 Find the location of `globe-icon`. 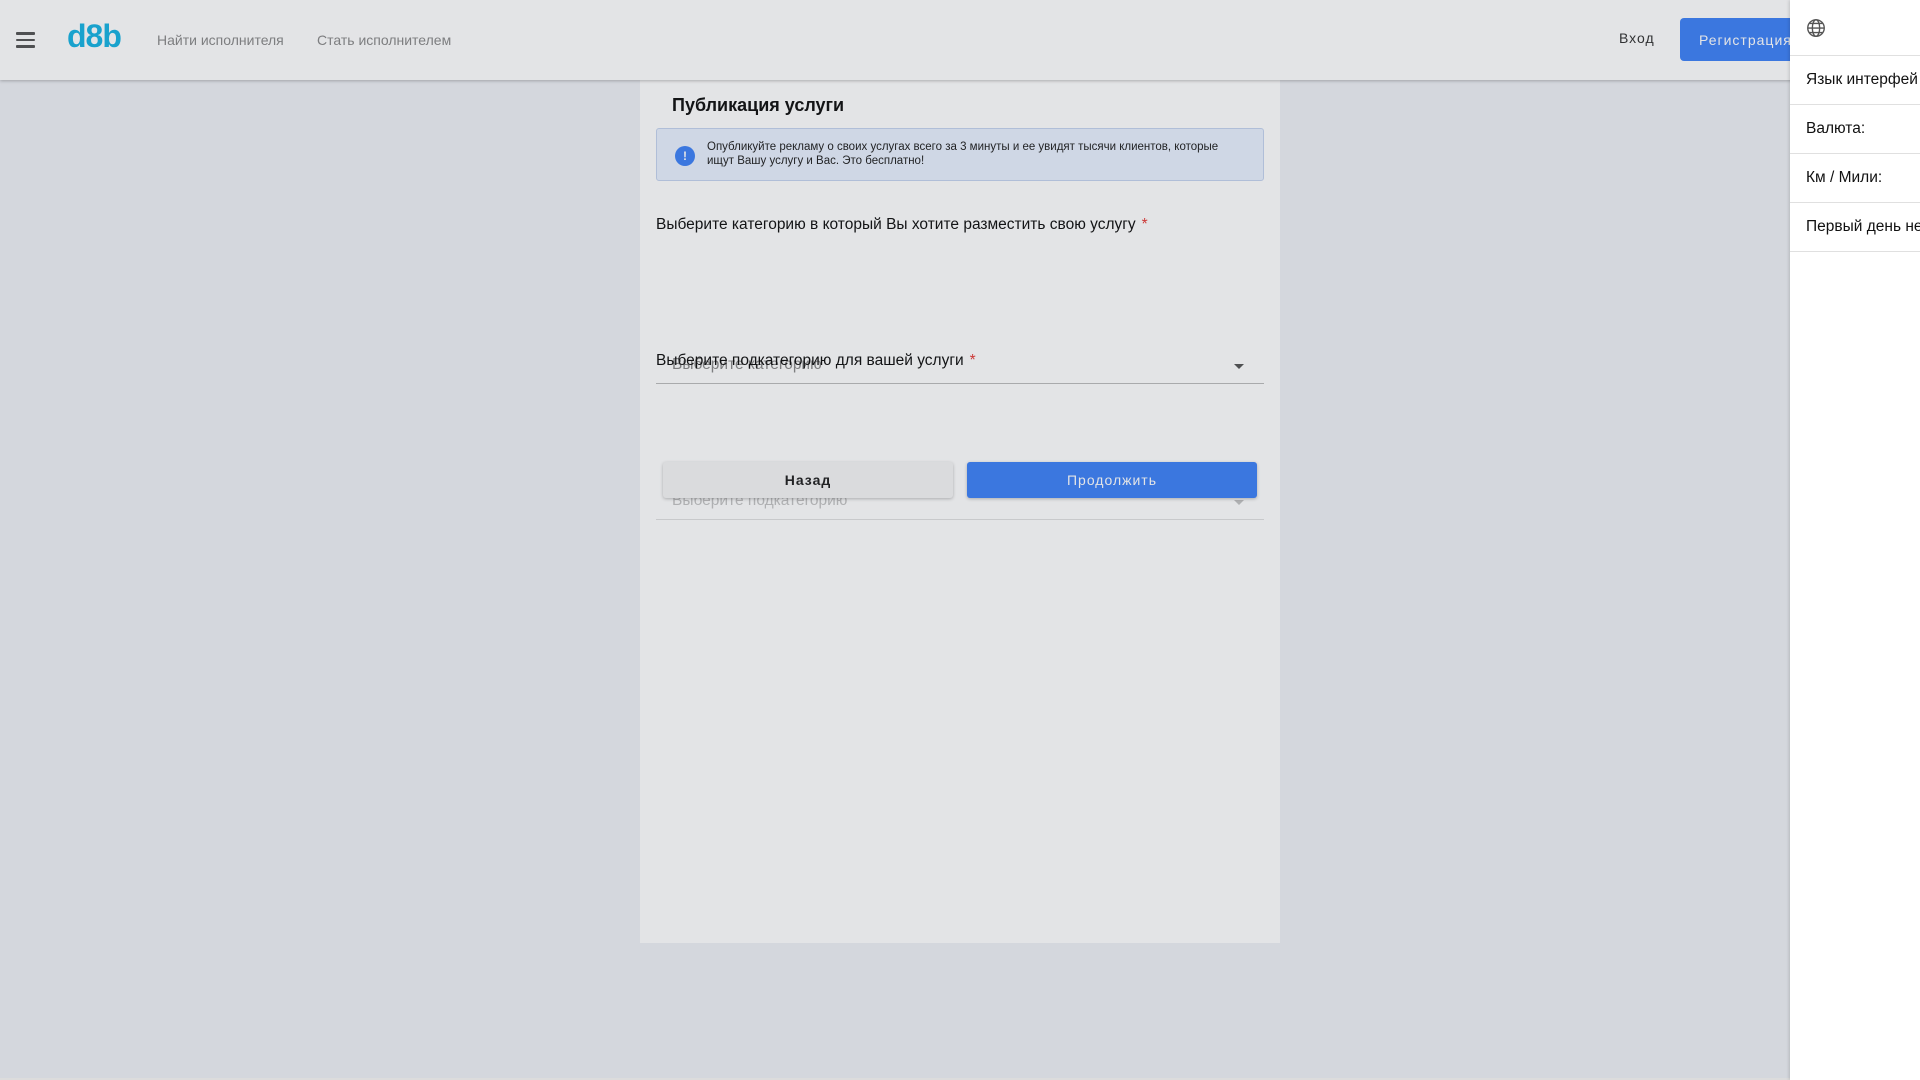

globe-icon is located at coordinates (1816, 28).